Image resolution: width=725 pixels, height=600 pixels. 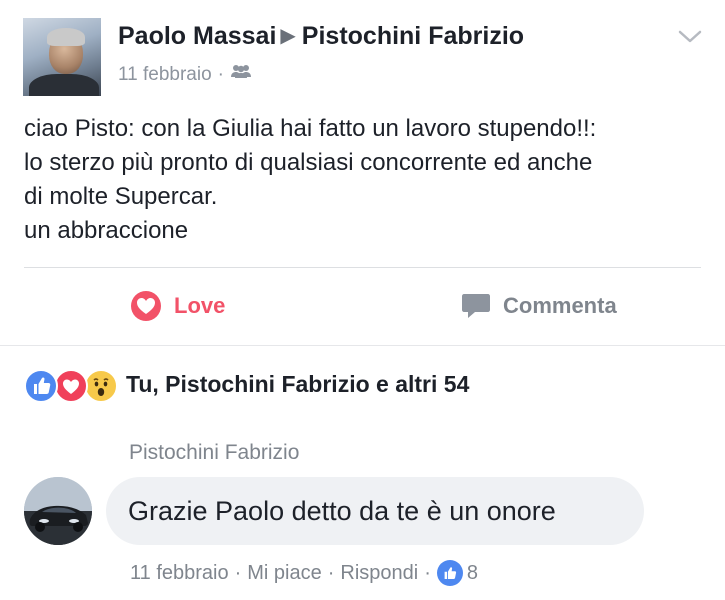 I want to click on like-icon, so click(x=41, y=386).